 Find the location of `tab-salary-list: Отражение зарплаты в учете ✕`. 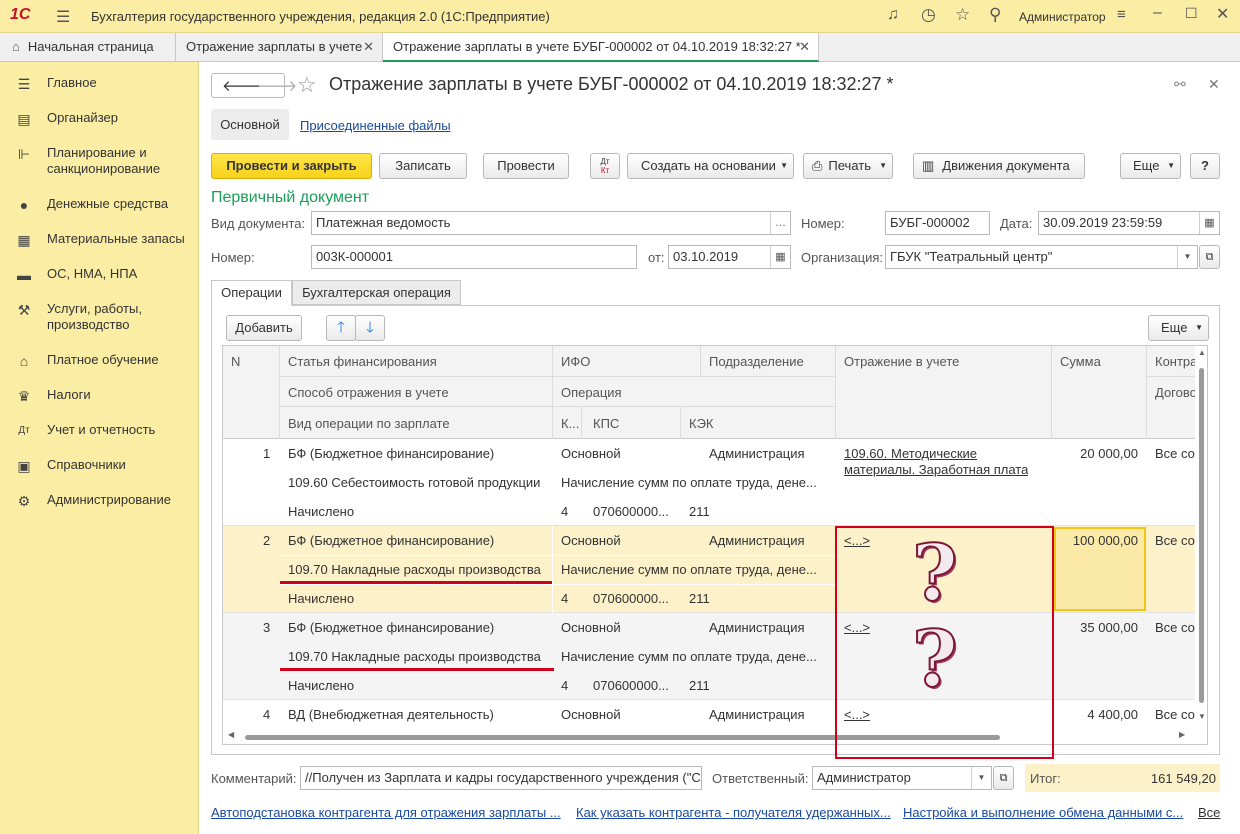

tab-salary-list: Отражение зарплаты в учете ✕ is located at coordinates (279, 47).